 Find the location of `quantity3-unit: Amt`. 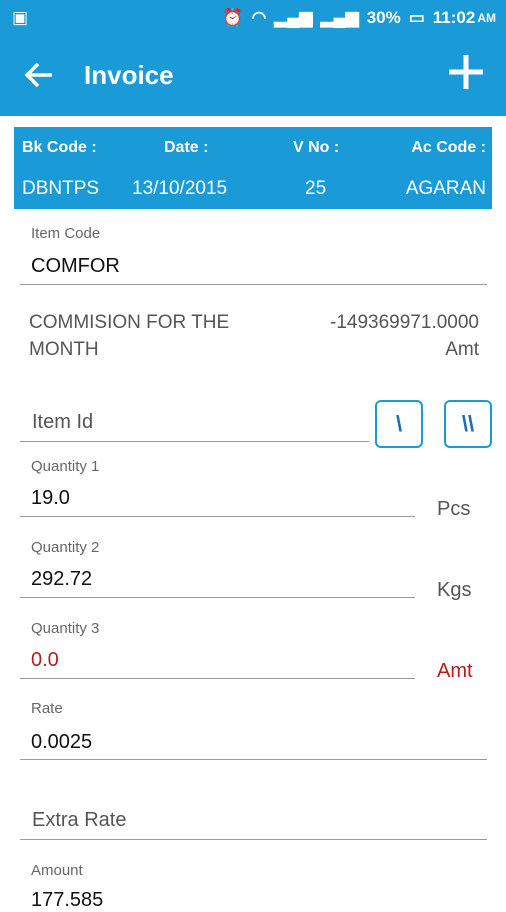

quantity3-unit: Amt is located at coordinates (455, 671).